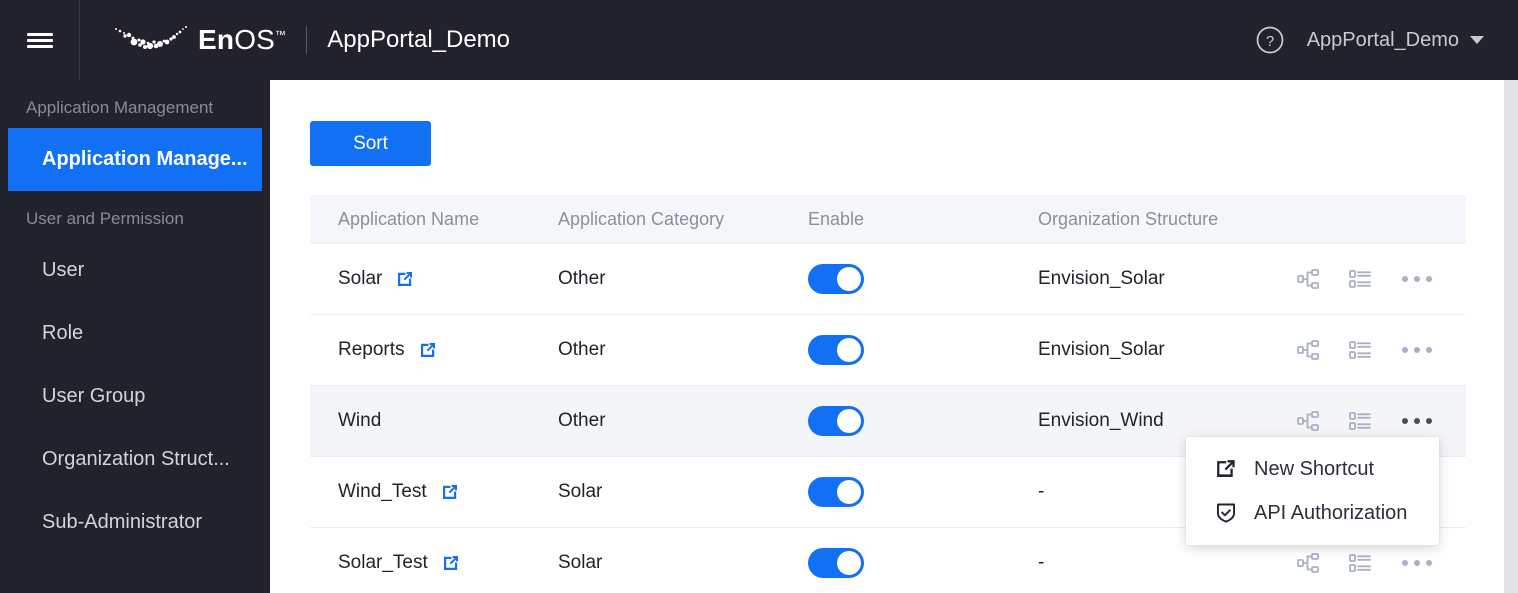 This screenshot has height=593, width=1518. What do you see at coordinates (295, 40) in the screenshot?
I see `brand-block: EnOS™ AppPortal_Demo` at bounding box center [295, 40].